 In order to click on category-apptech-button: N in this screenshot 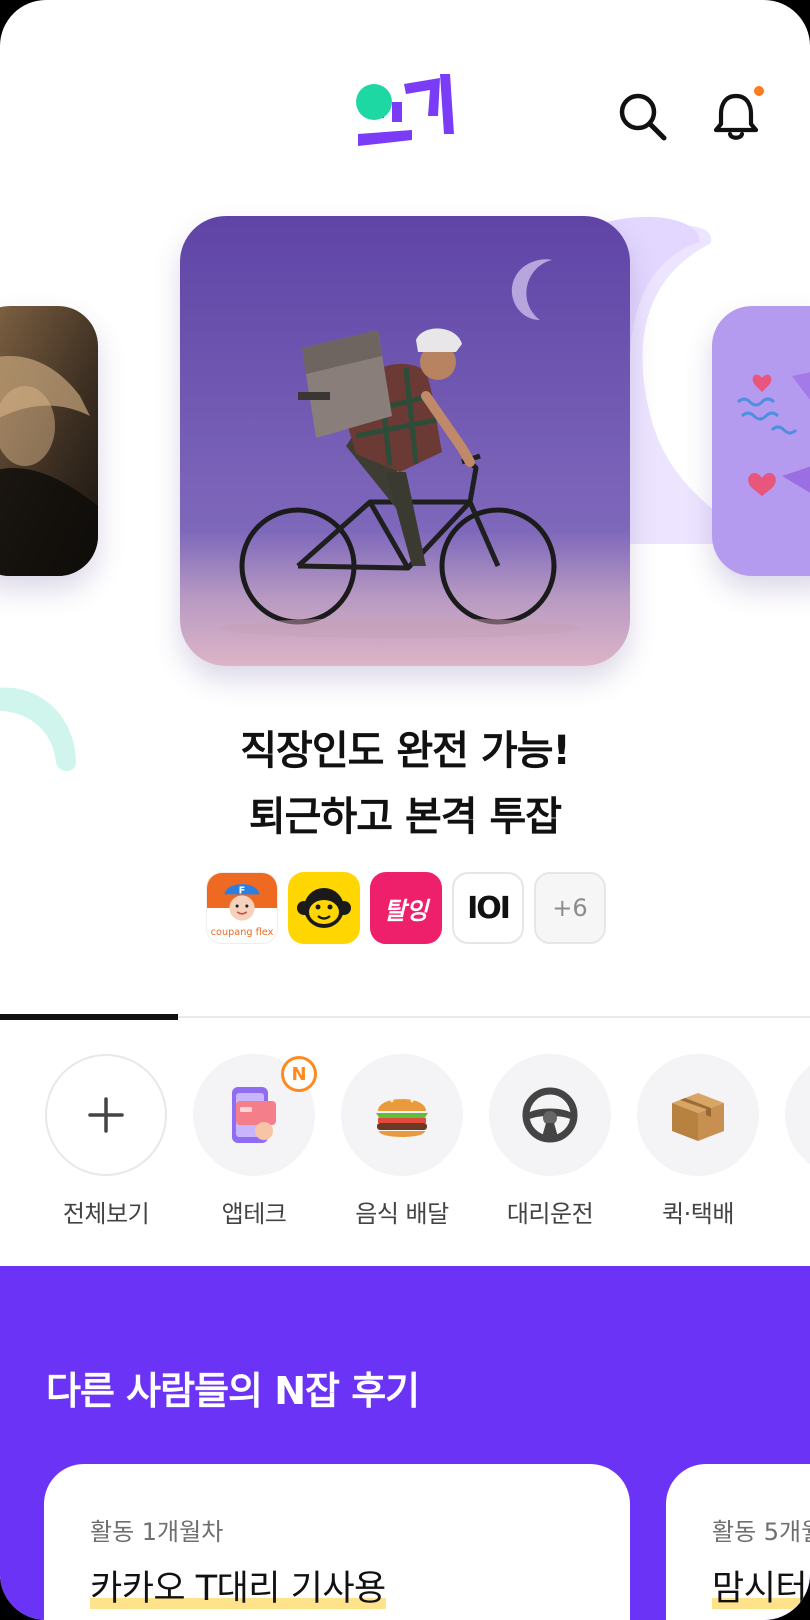, I will do `click(255, 1115)`.